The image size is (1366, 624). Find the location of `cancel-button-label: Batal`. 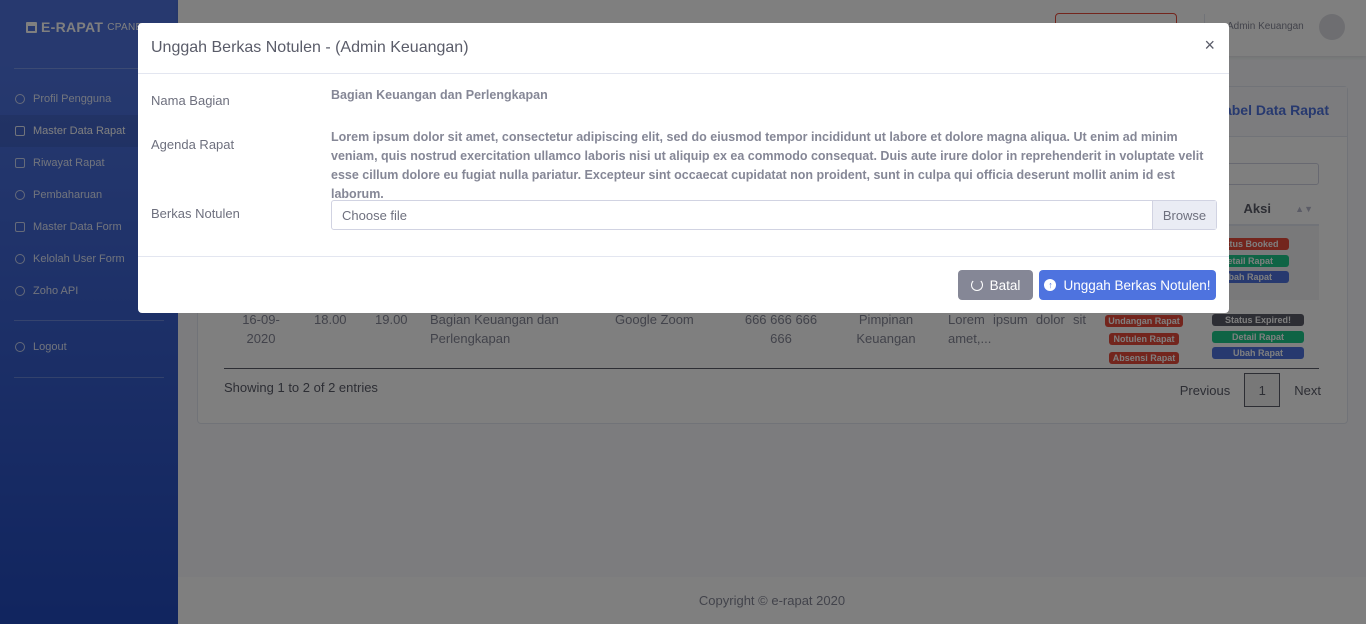

cancel-button-label: Batal is located at coordinates (1005, 285).